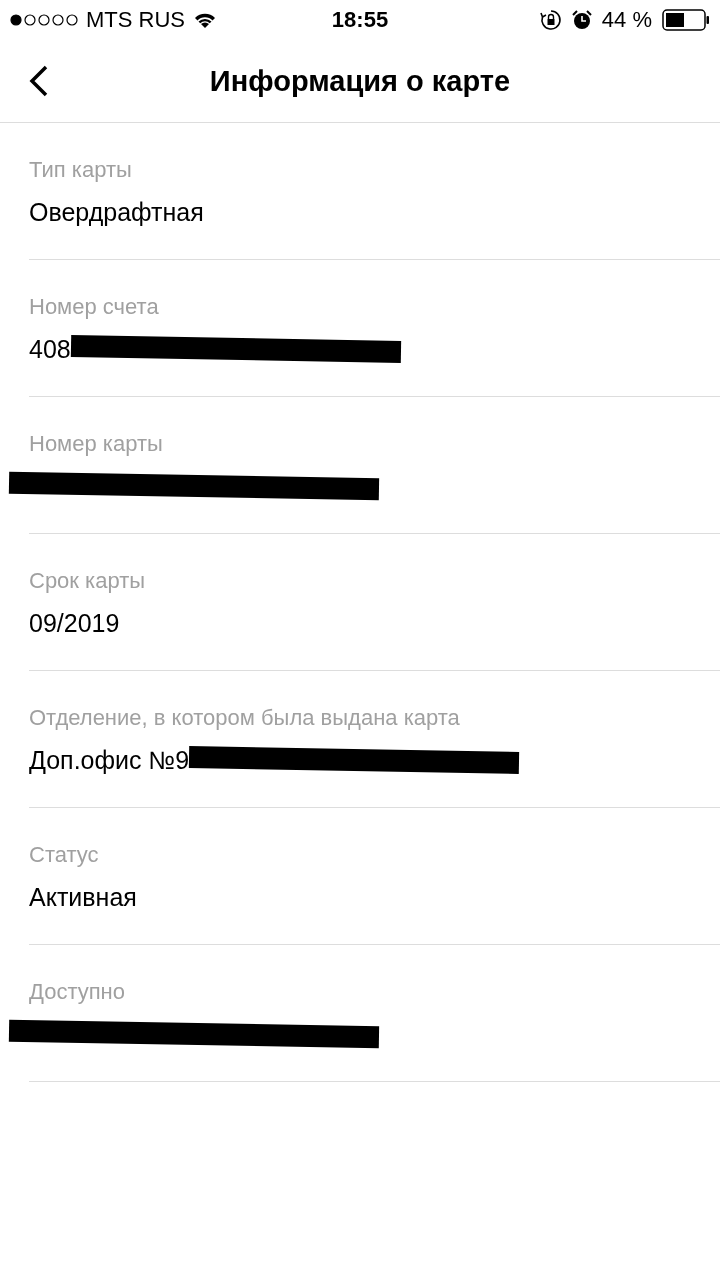  What do you see at coordinates (39, 81) in the screenshot?
I see `back-icon` at bounding box center [39, 81].